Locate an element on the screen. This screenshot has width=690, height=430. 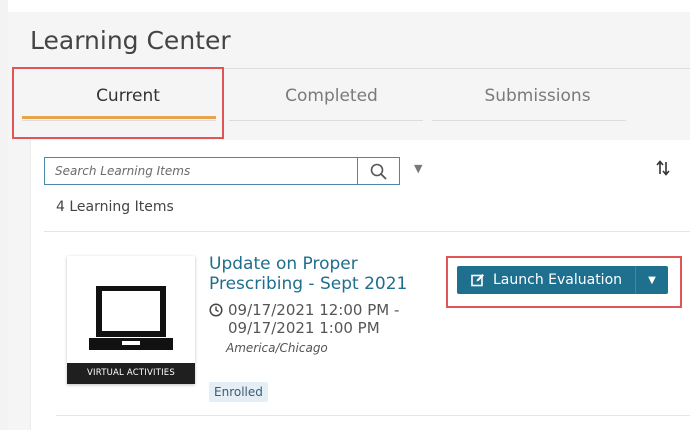
search-icon is located at coordinates (378, 171).